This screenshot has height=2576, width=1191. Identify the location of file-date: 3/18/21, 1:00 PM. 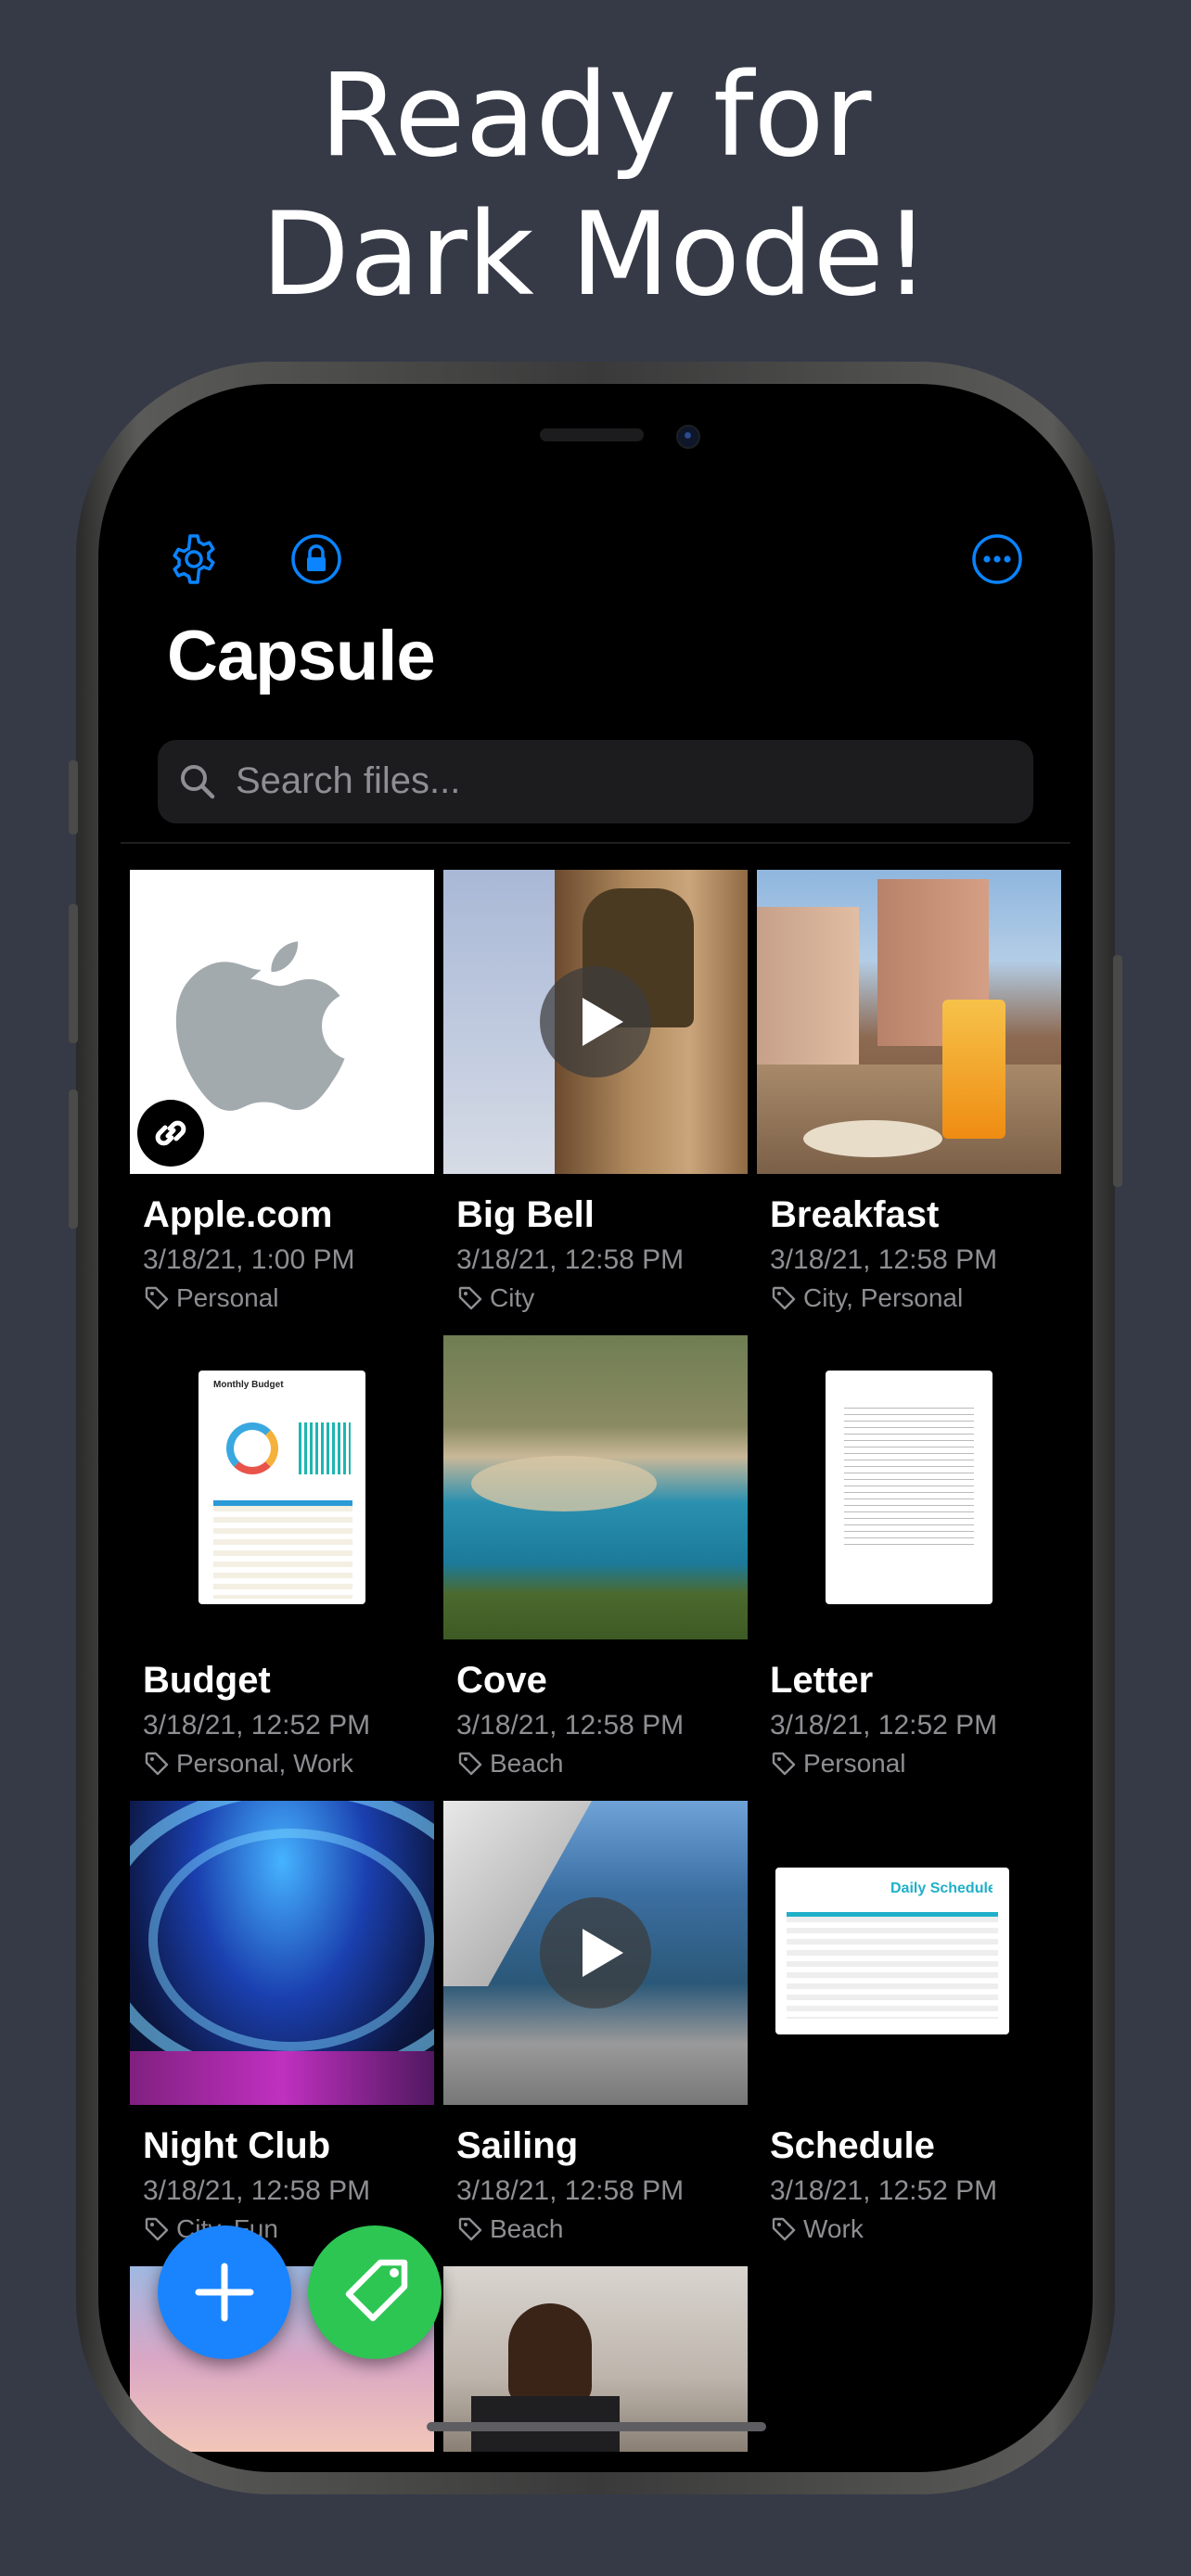
(249, 1259).